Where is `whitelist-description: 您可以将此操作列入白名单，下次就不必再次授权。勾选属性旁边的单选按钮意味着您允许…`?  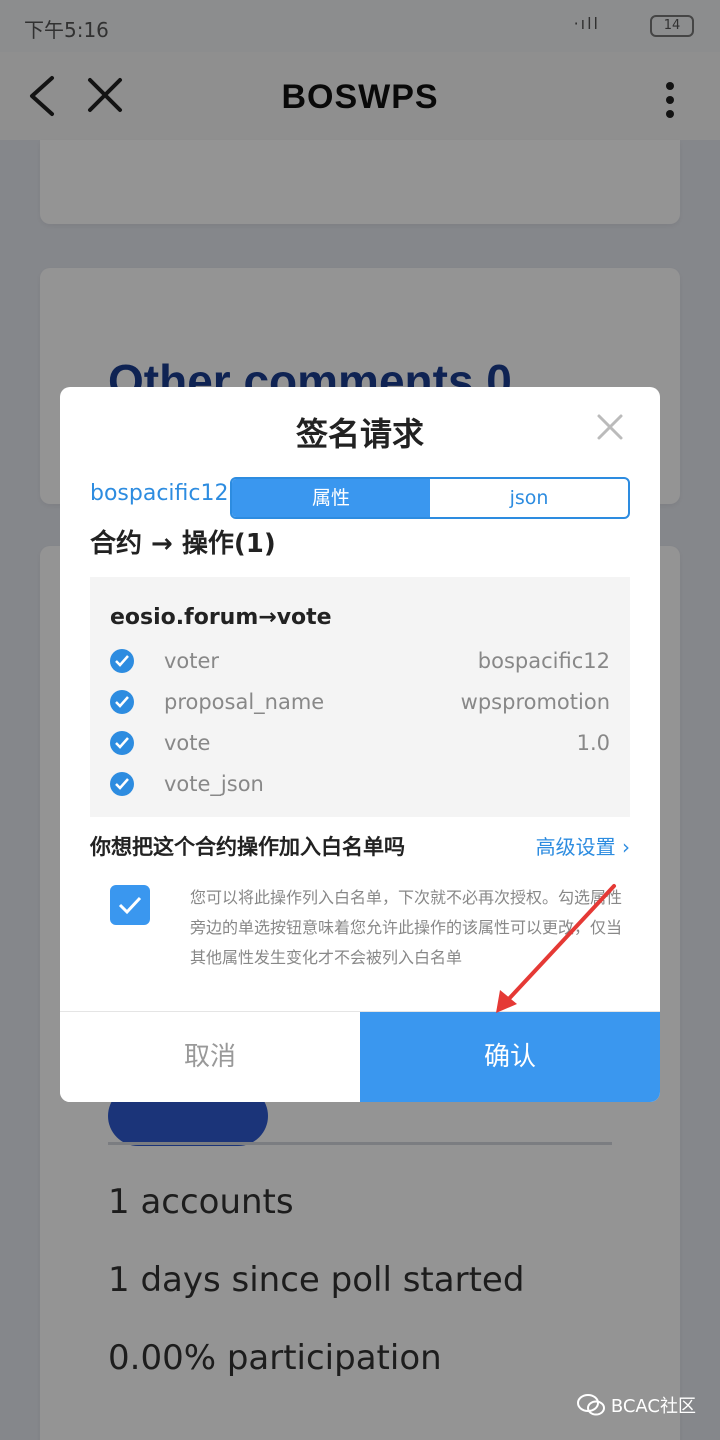
whitelist-description: 您可以将此操作列入白名单，下次就不必再次授权。勾选属性旁边的单选按钮意味着您允许… is located at coordinates (406, 927).